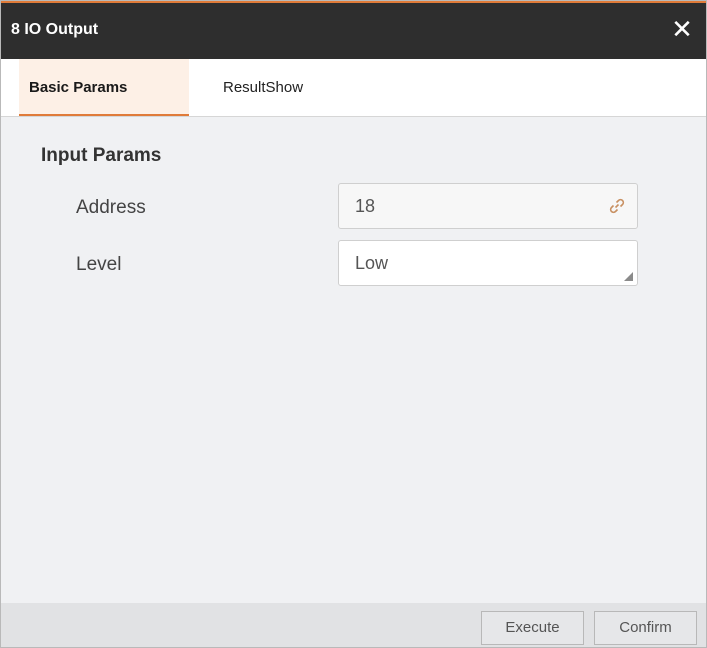 The height and width of the screenshot is (648, 707). What do you see at coordinates (55, 29) in the screenshot?
I see `window-title: 8 IO Output` at bounding box center [55, 29].